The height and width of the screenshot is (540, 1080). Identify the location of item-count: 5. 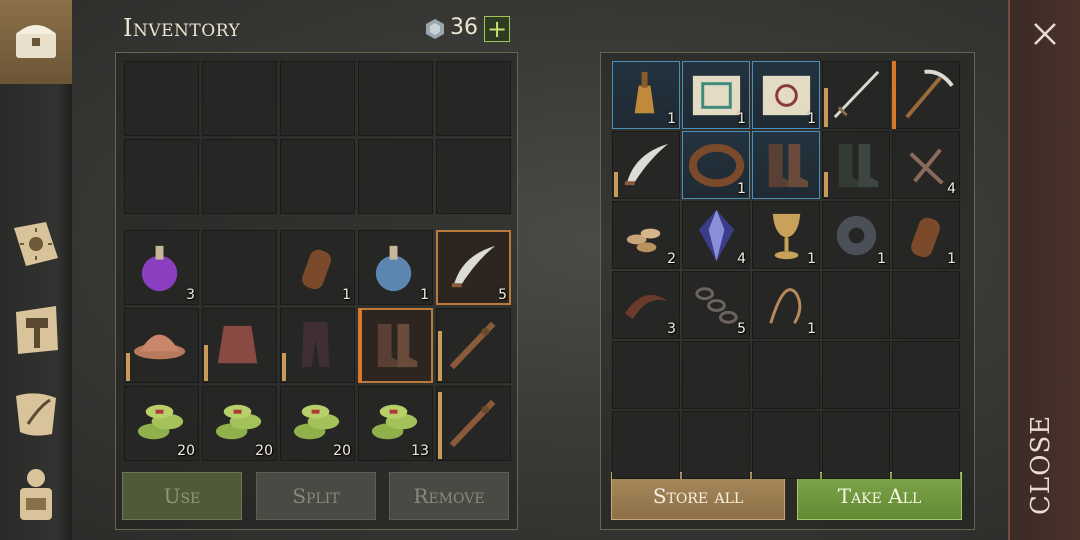
(502, 295).